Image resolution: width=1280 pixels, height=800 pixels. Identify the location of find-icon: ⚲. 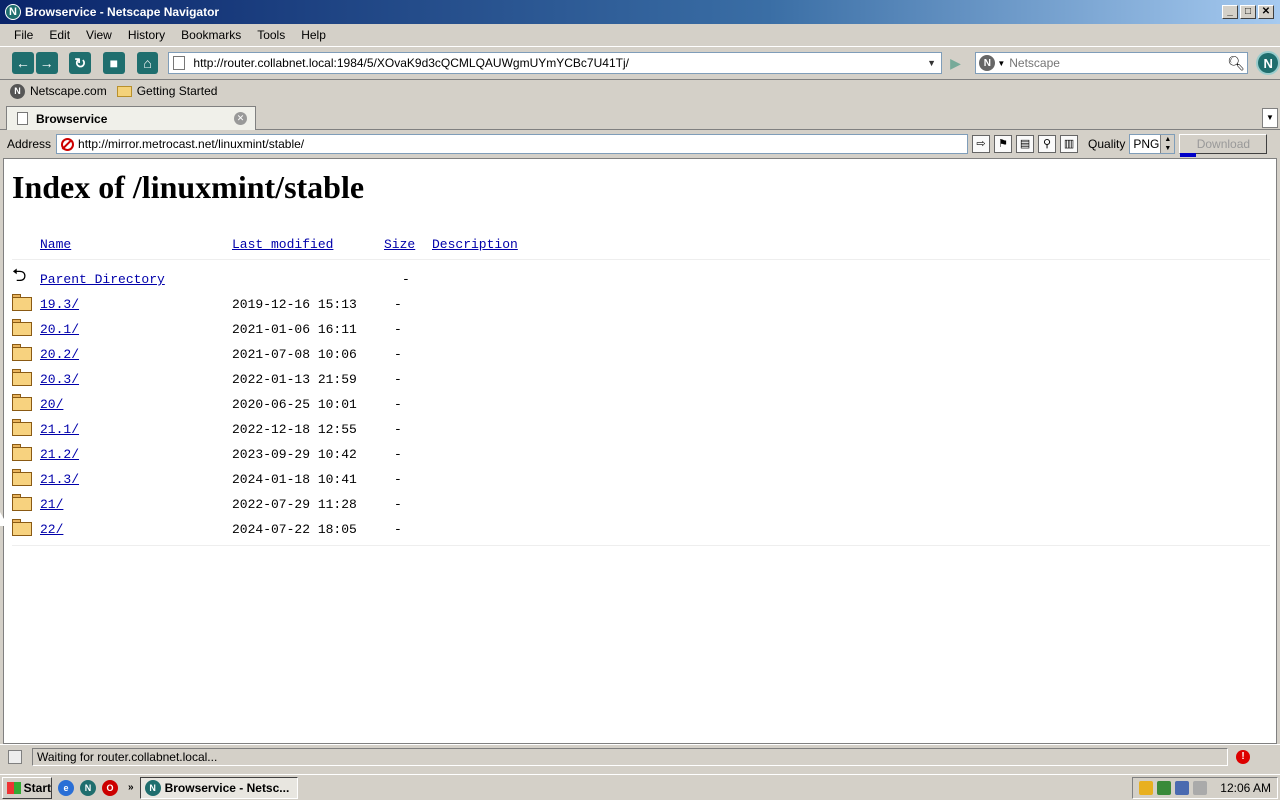
(1047, 144).